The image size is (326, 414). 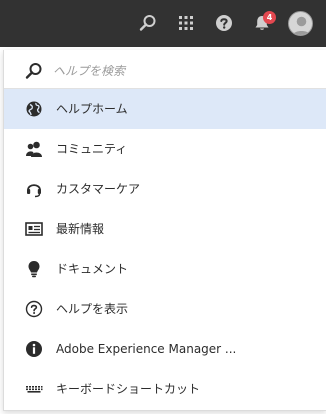 What do you see at coordinates (128, 389) in the screenshot?
I see `menu-item-label: キーボードショートカット` at bounding box center [128, 389].